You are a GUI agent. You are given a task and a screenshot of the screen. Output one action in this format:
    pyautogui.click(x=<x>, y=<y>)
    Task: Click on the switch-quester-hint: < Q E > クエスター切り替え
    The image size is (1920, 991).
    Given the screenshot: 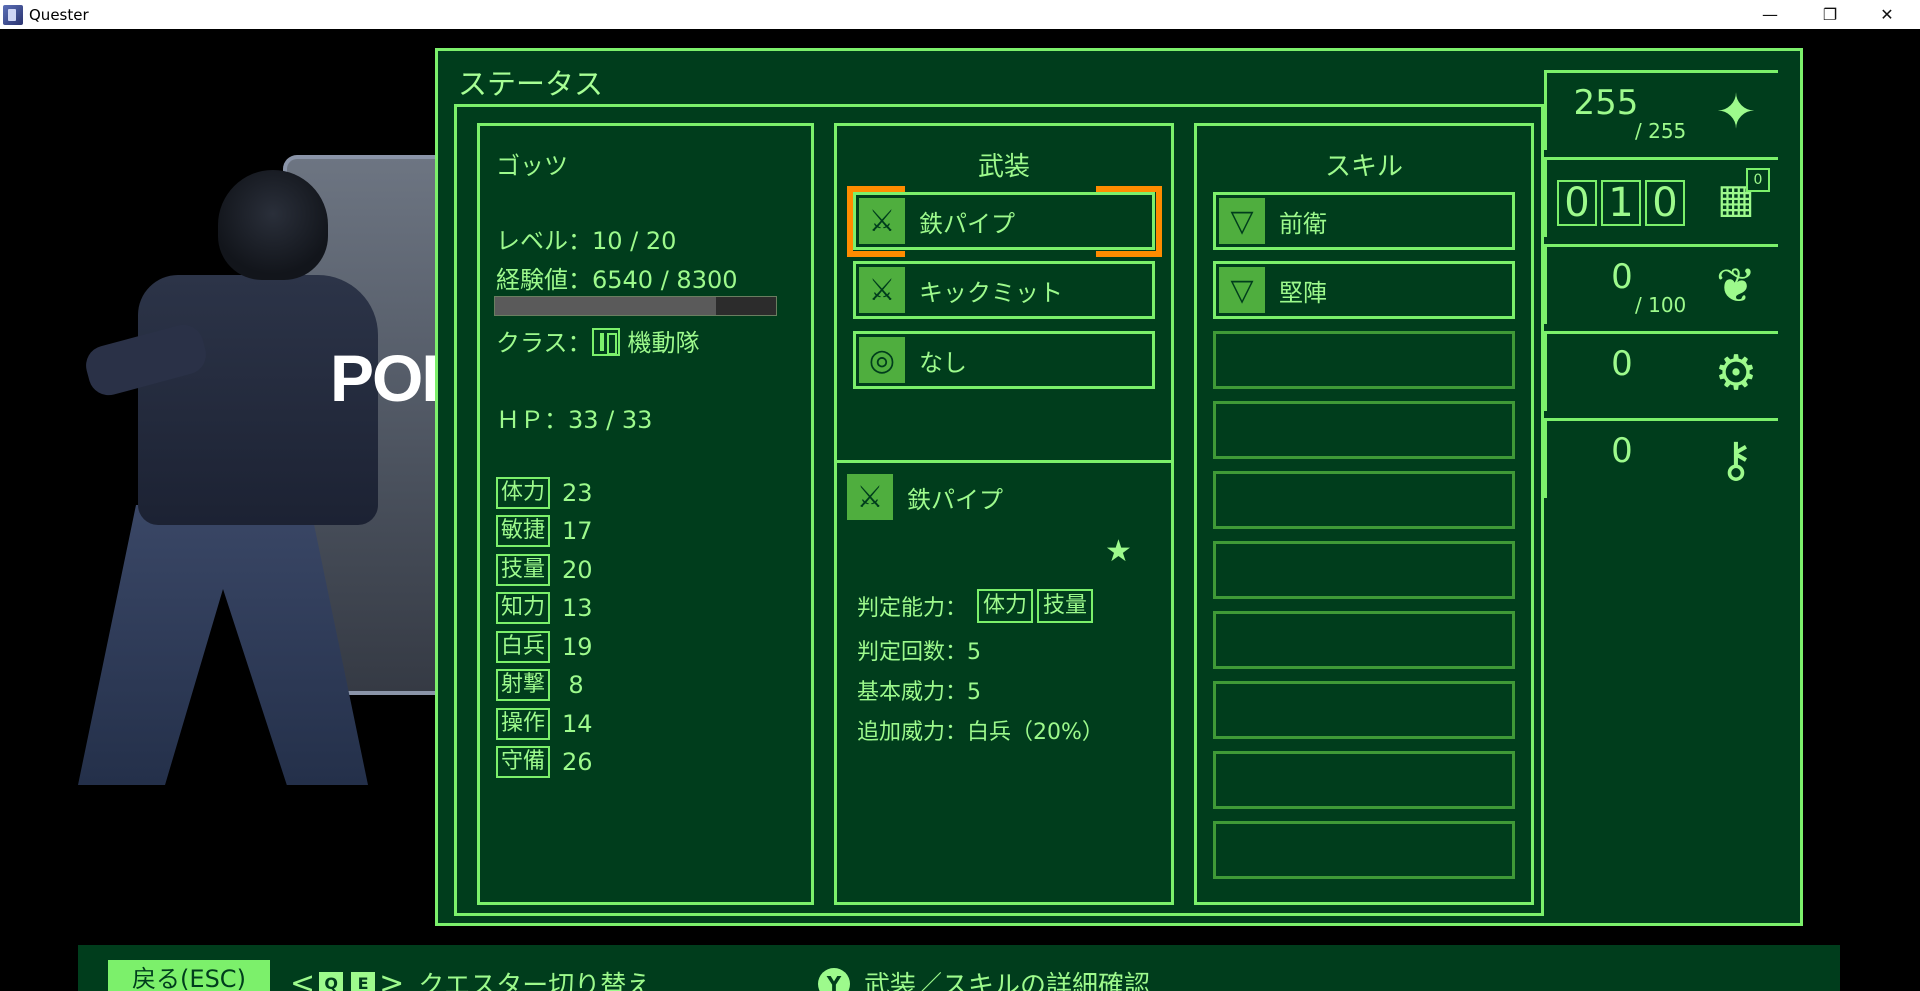 What is the action you would take?
    pyautogui.click(x=471, y=978)
    